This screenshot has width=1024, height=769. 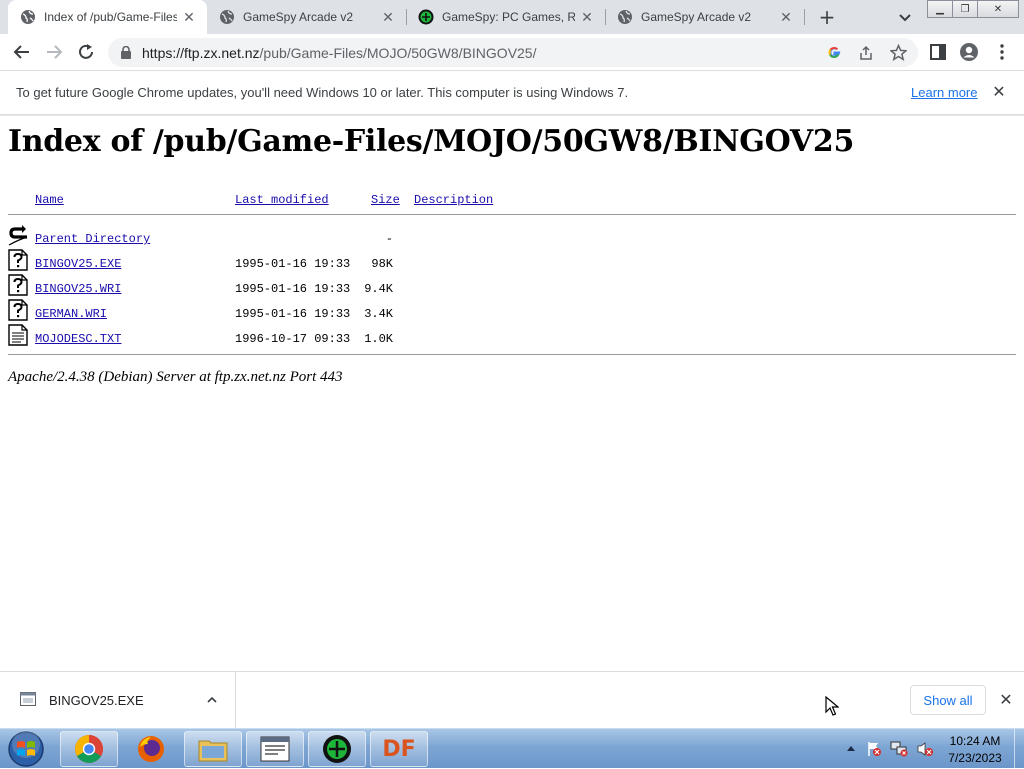 I want to click on new-tab-button: +, so click(x=827, y=17).